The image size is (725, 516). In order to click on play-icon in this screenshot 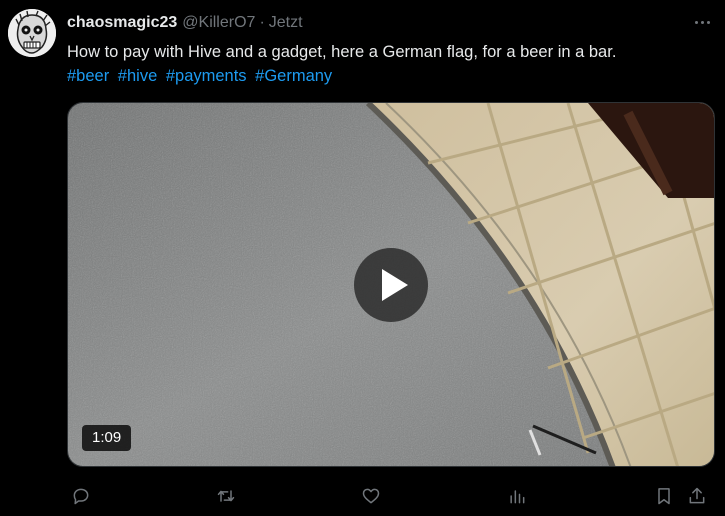, I will do `click(394, 285)`.